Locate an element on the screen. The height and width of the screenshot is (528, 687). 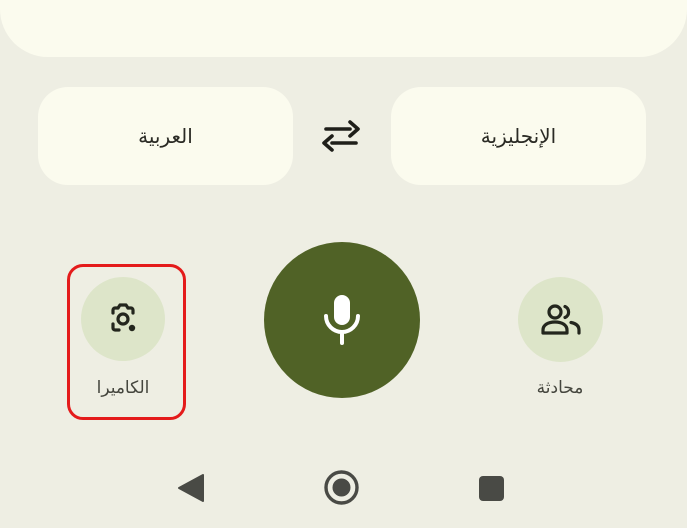
camera-lens-icon is located at coordinates (123, 317).